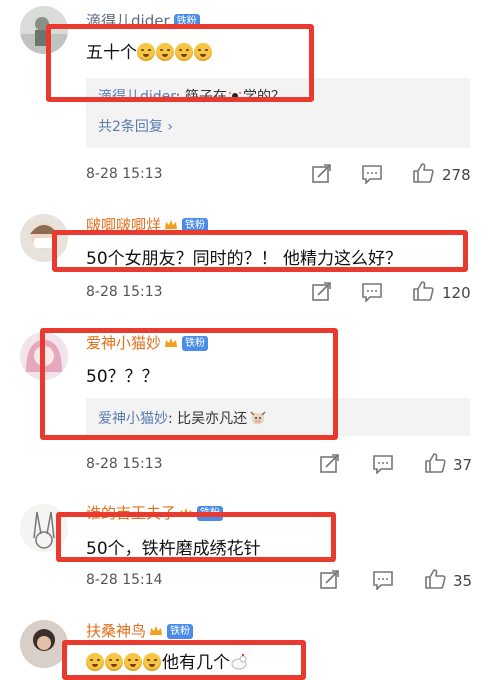  What do you see at coordinates (123, 343) in the screenshot?
I see `username-text: 爱神小猫妙` at bounding box center [123, 343].